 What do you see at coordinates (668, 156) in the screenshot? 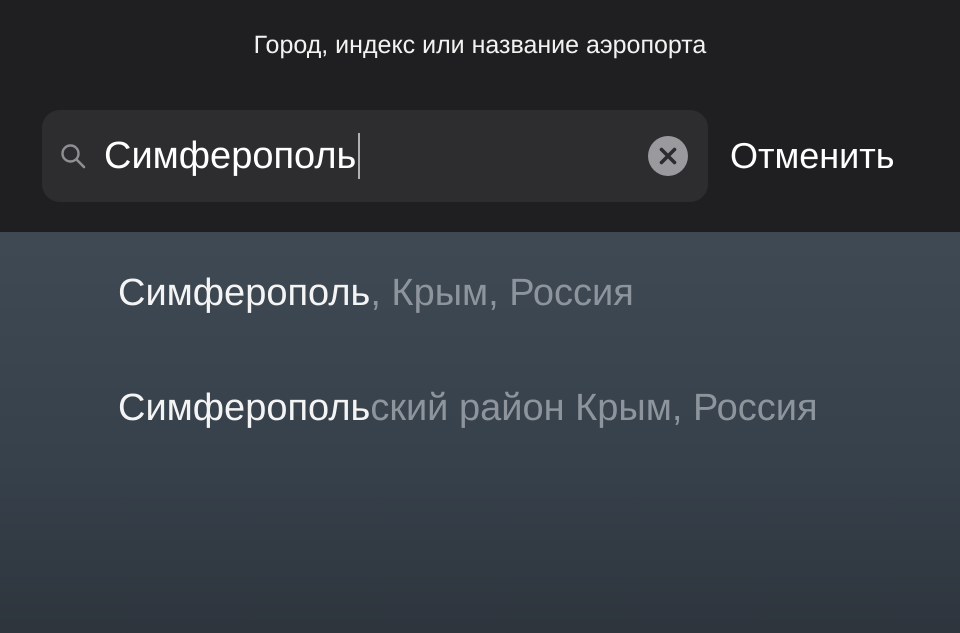
I see `clear-icon` at bounding box center [668, 156].